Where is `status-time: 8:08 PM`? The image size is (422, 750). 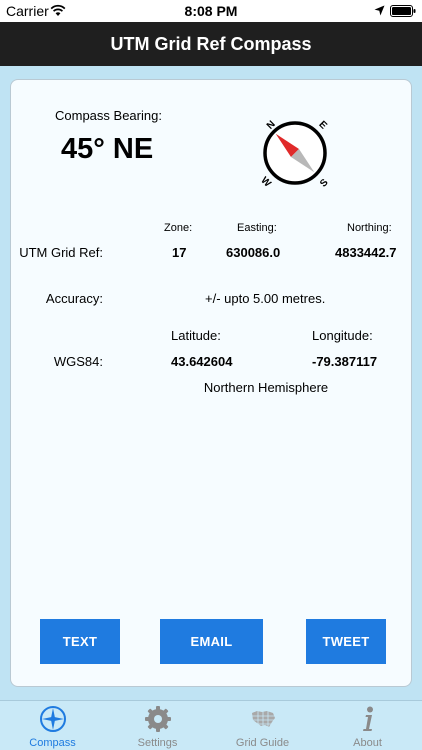 status-time: 8:08 PM is located at coordinates (211, 11).